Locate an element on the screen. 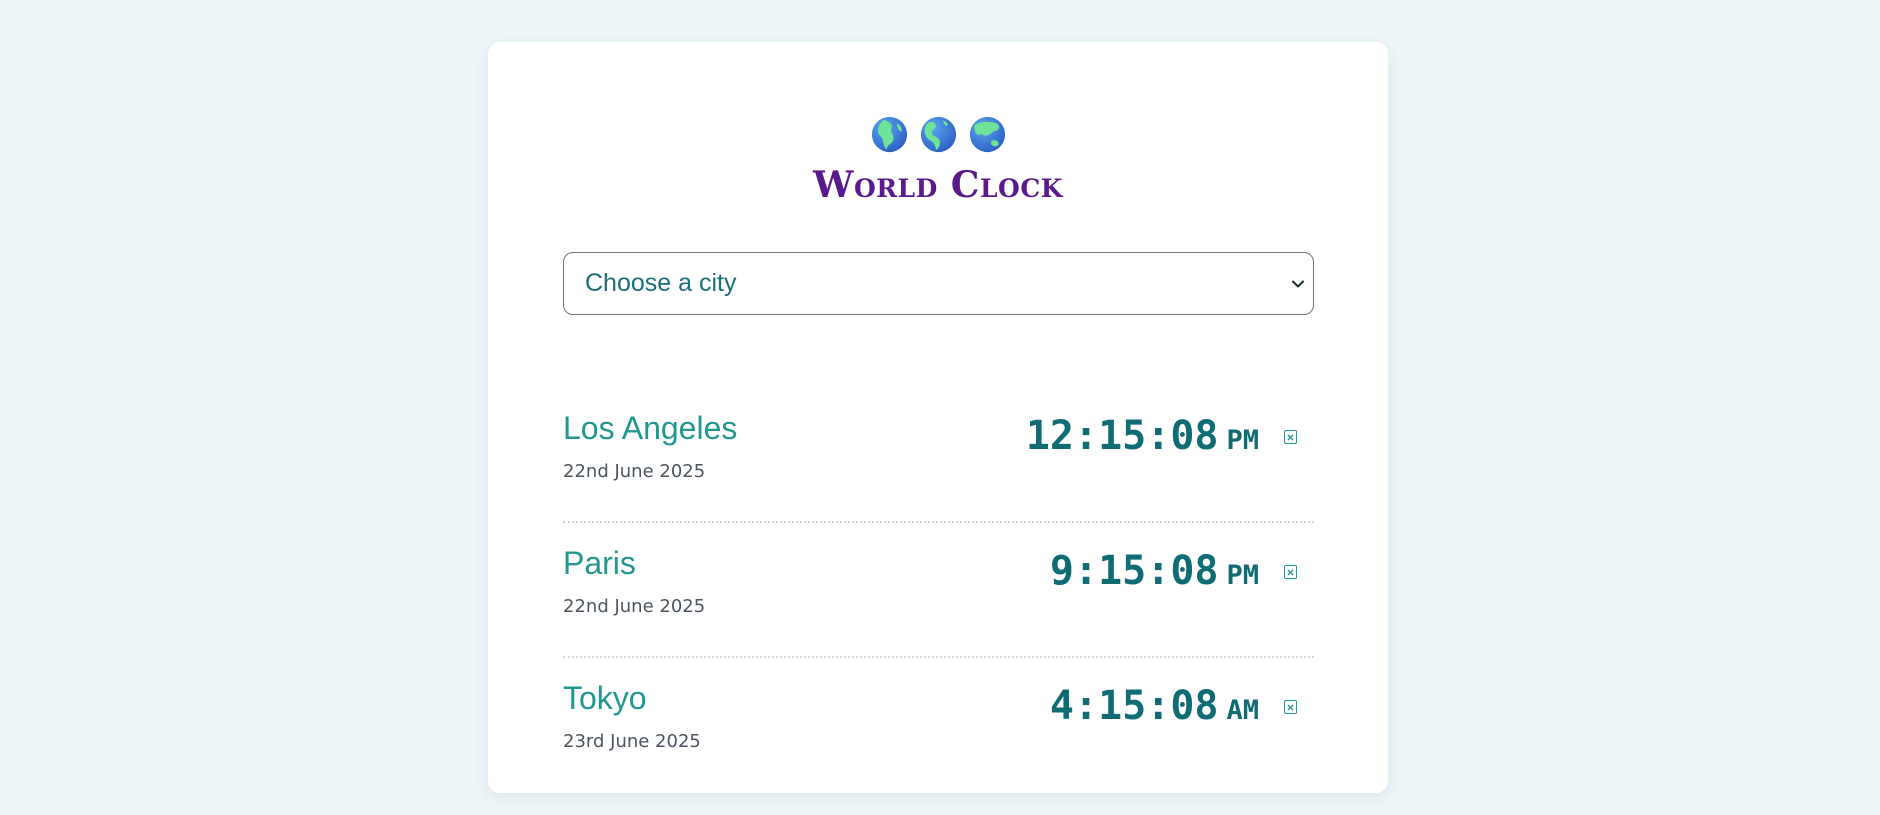  globe-americas-icon is located at coordinates (938, 134).